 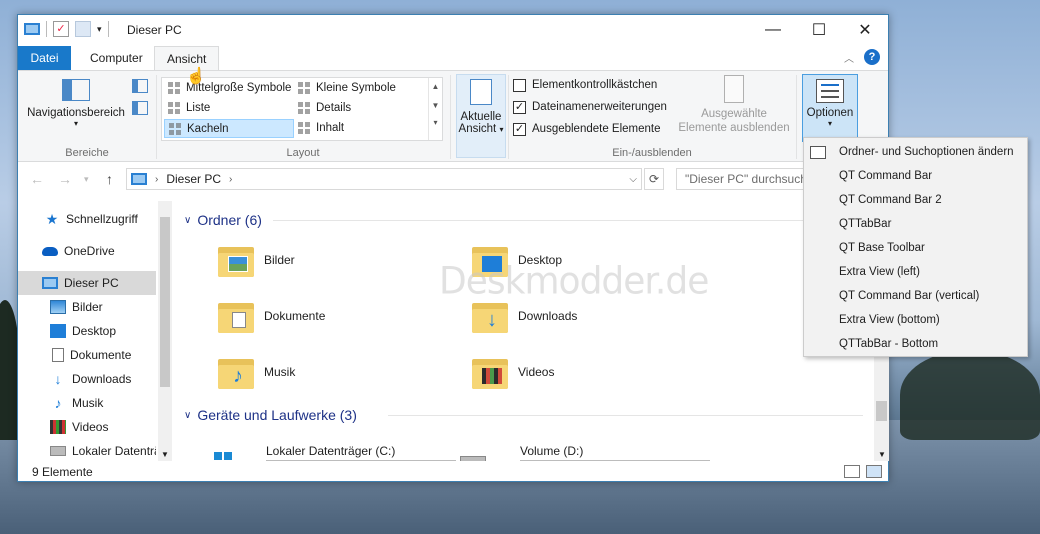 I want to click on menu-item-qttabbar-bottom: QTTabBar - Bottom, so click(x=915, y=344).